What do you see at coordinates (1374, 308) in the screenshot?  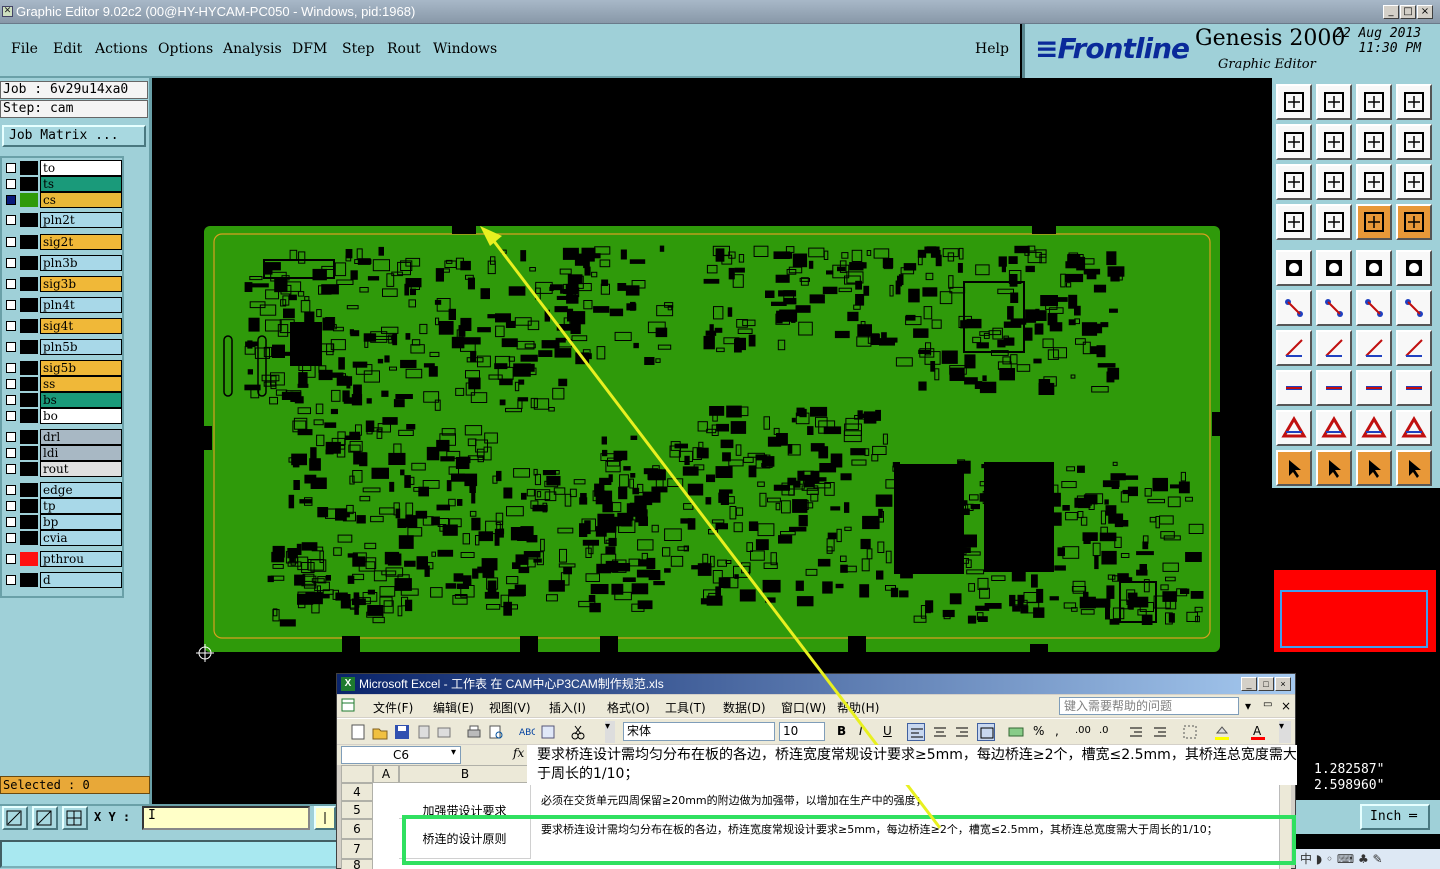 I see `line-point-tool` at bounding box center [1374, 308].